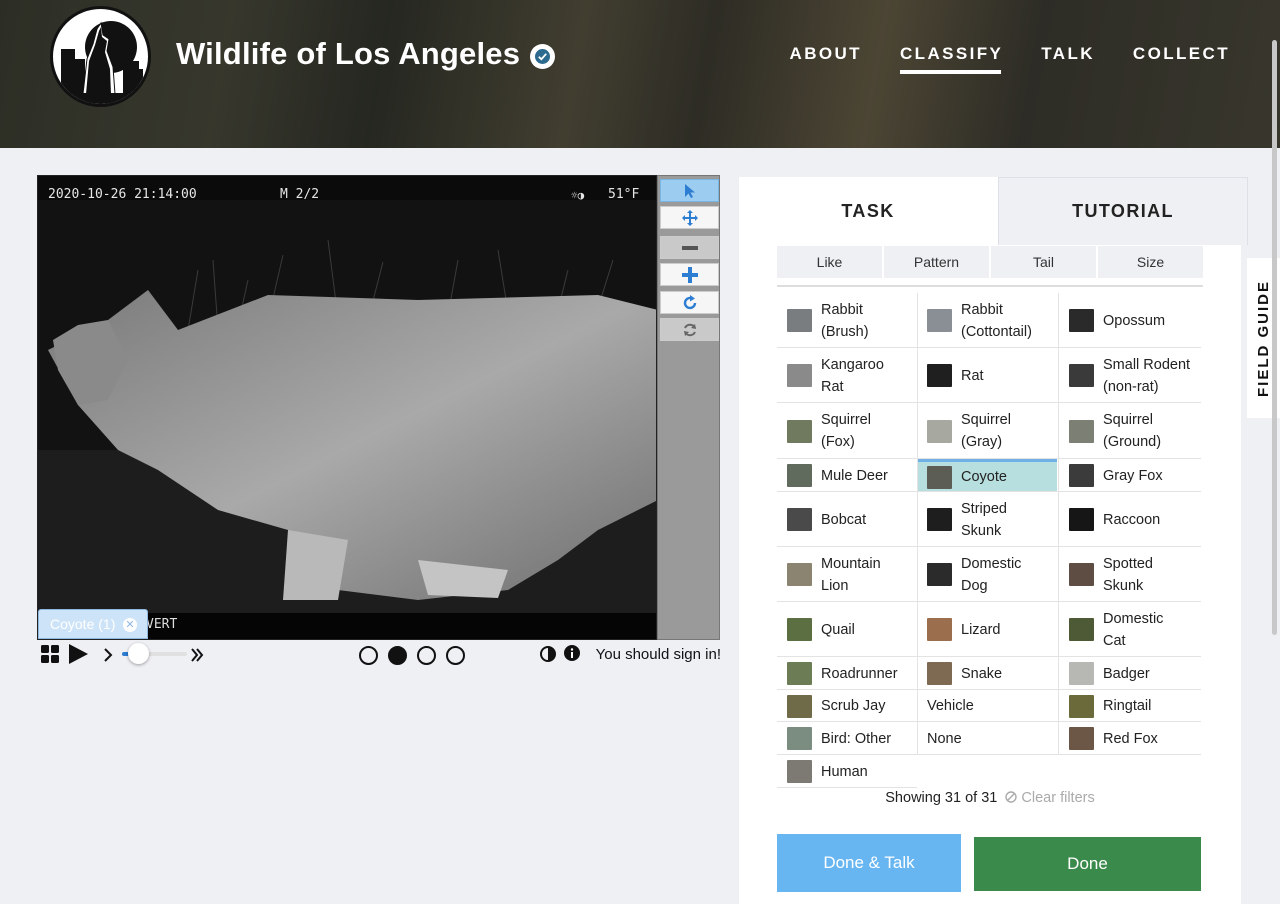  I want to click on play-icon, so click(78, 654).